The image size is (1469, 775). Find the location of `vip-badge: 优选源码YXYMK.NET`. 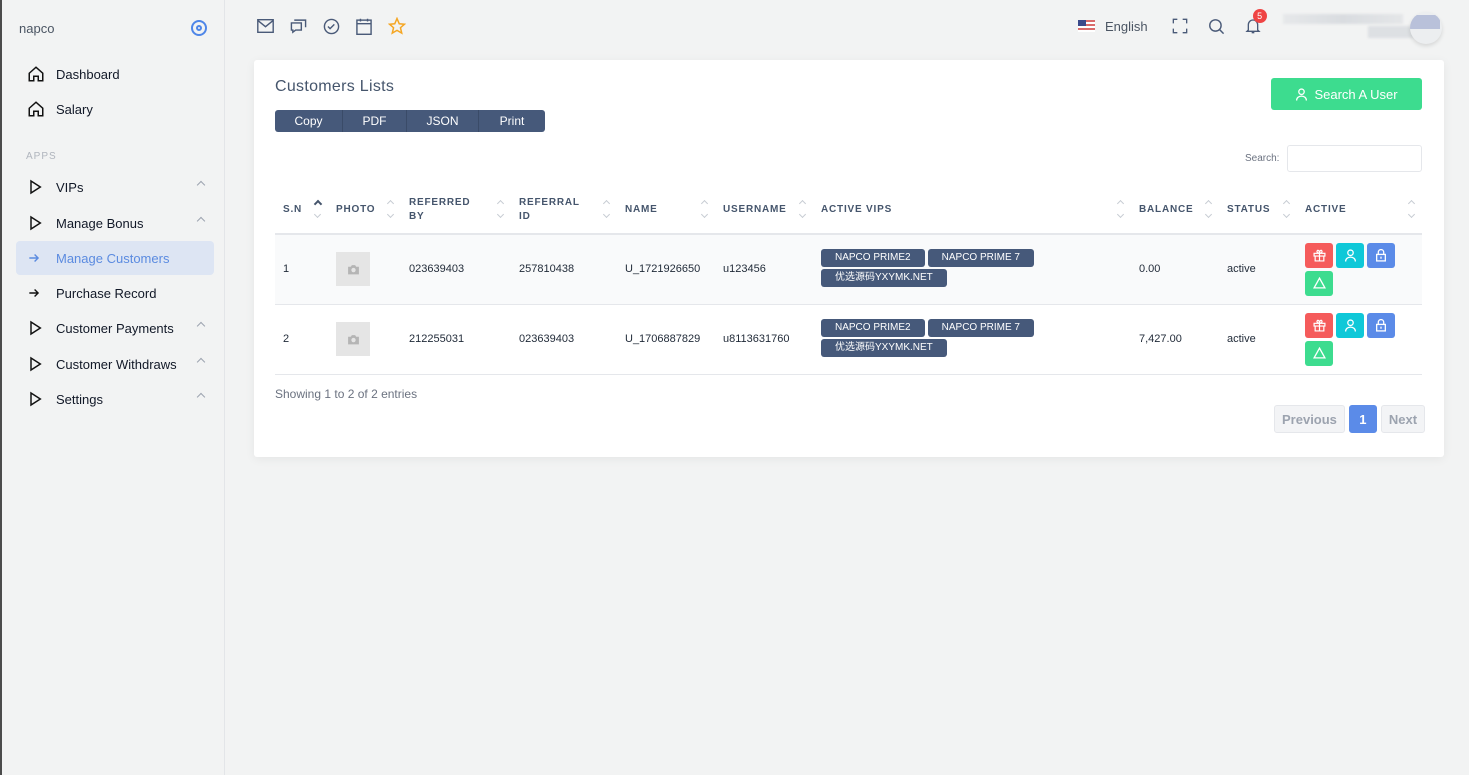

vip-badge: 优选源码YXYMK.NET is located at coordinates (884, 348).